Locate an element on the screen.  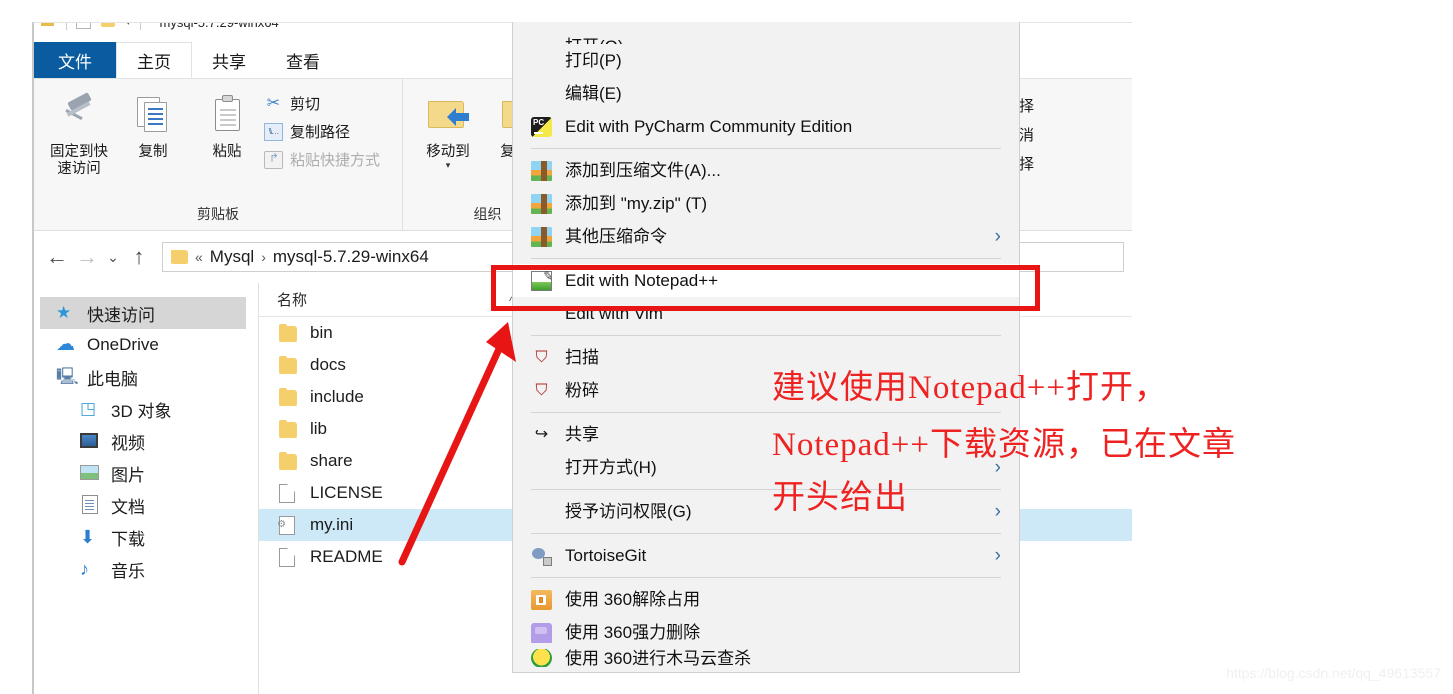
qat-new-folder-icon is located at coordinates (108, 26).